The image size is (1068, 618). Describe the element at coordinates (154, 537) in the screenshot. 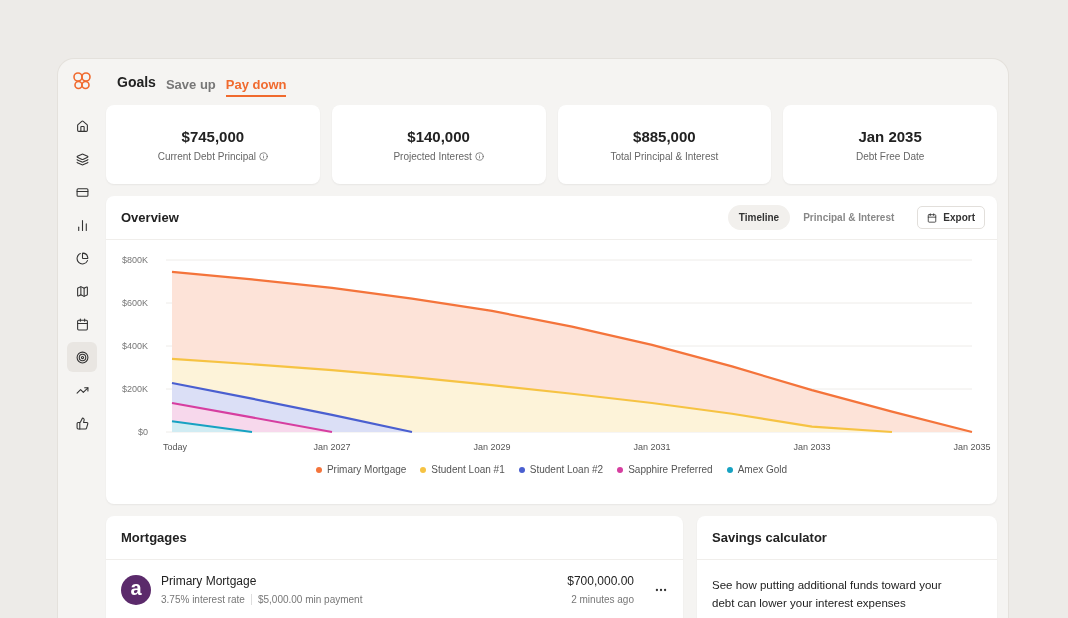

I see `panel-title: Mortgages` at that location.